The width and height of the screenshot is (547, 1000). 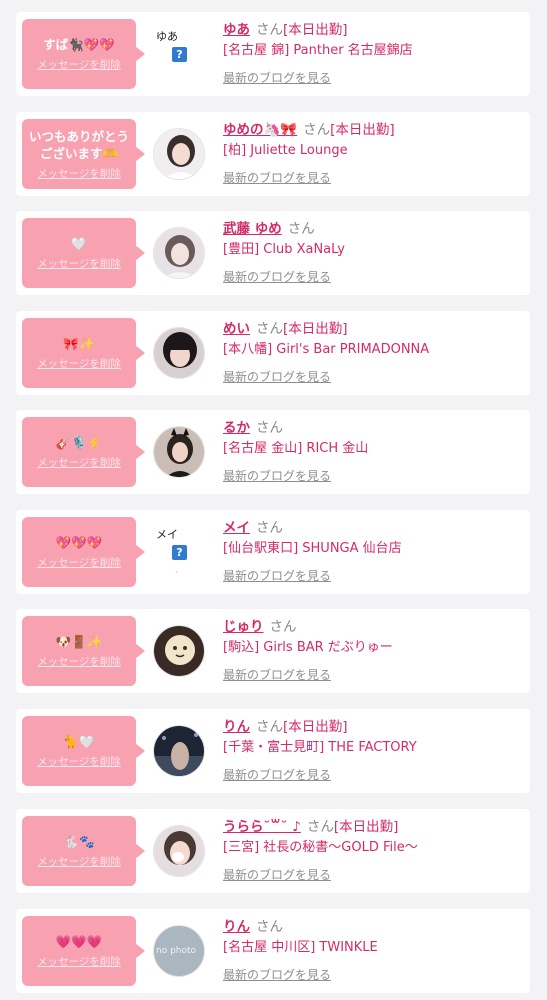 What do you see at coordinates (236, 528) in the screenshot?
I see `user-name-link: メイ` at bounding box center [236, 528].